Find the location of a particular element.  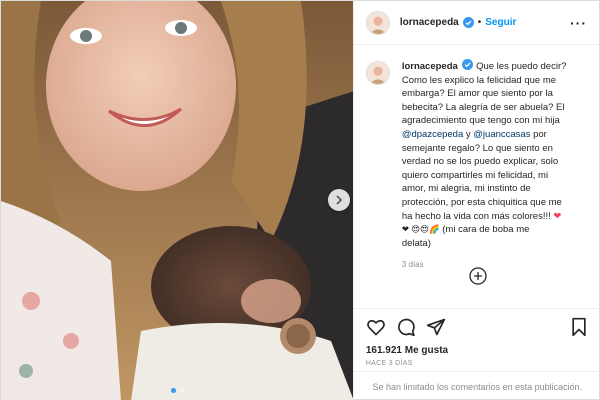

caption-line: protección, por esta chiquitica que me is located at coordinates (481, 202).